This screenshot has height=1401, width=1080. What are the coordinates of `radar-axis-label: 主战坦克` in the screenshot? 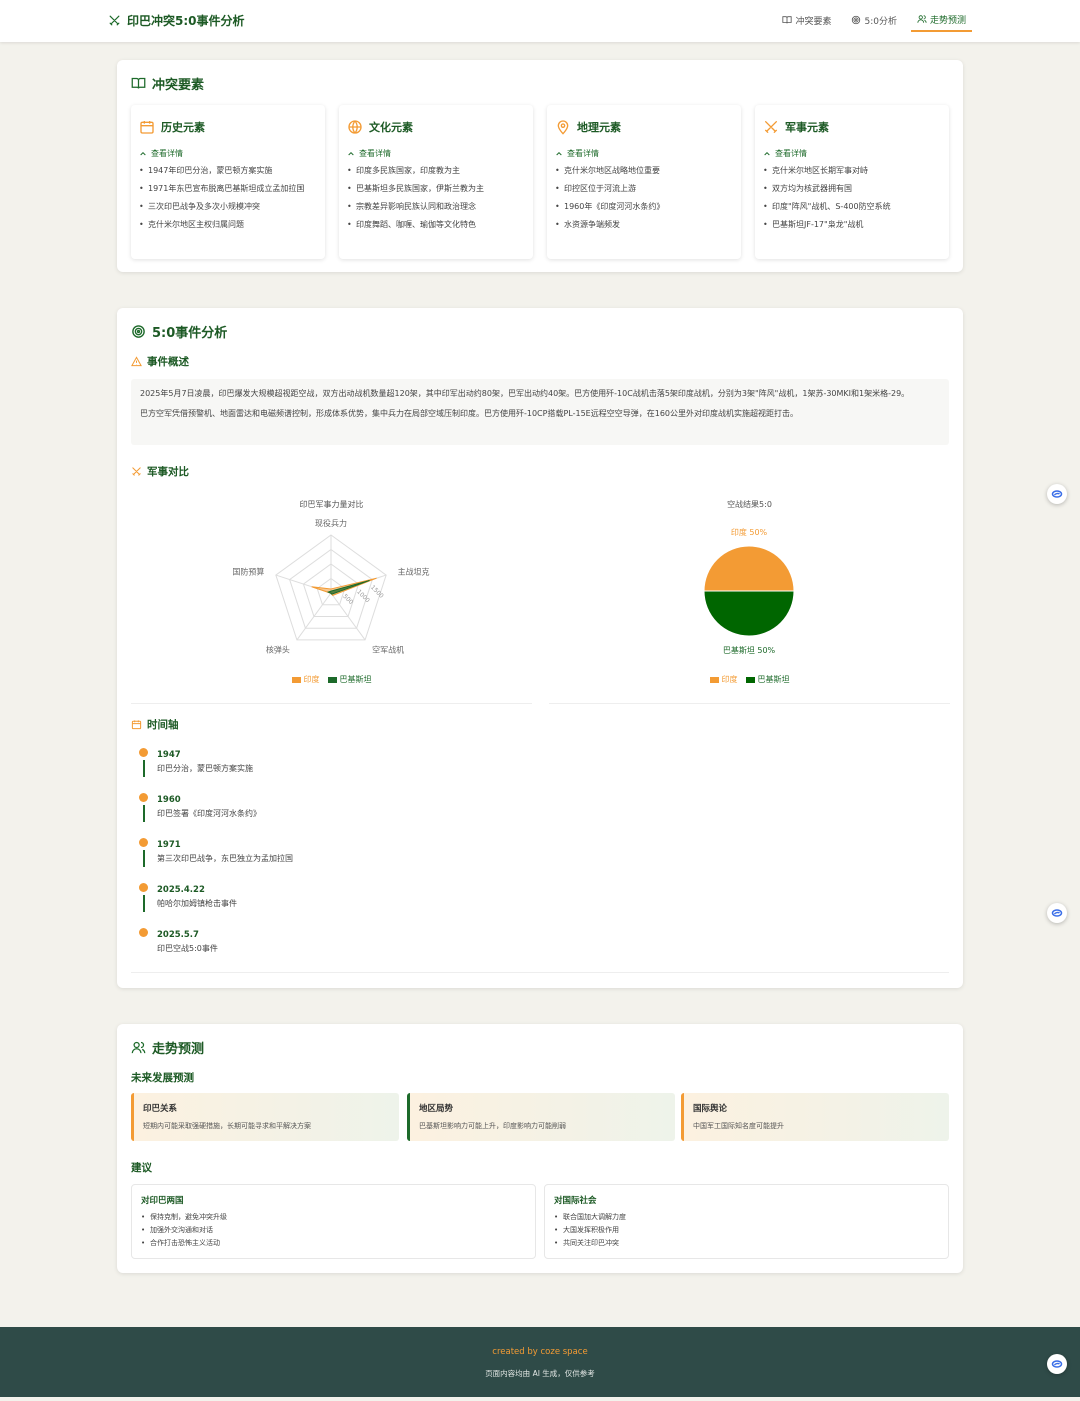 It's located at (414, 571).